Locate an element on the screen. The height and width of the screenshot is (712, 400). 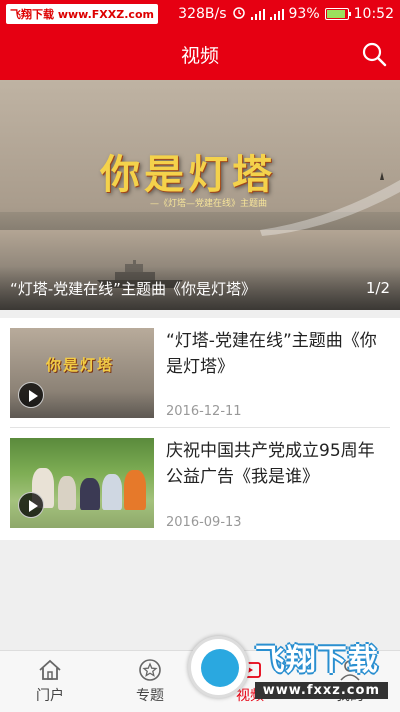
network-speed: 328B/s is located at coordinates (202, 14).